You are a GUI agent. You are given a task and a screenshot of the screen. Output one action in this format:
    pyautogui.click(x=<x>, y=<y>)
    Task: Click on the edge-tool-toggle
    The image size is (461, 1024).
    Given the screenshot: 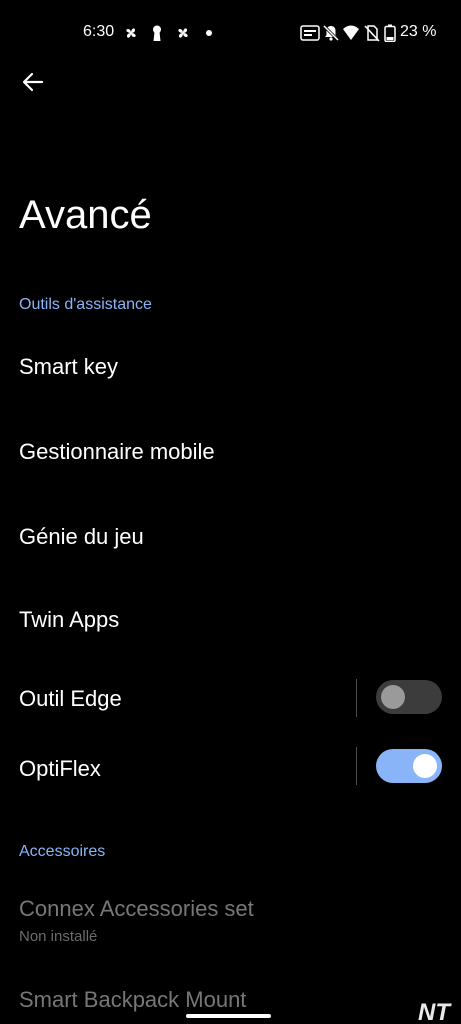 What is the action you would take?
    pyautogui.click(x=409, y=697)
    